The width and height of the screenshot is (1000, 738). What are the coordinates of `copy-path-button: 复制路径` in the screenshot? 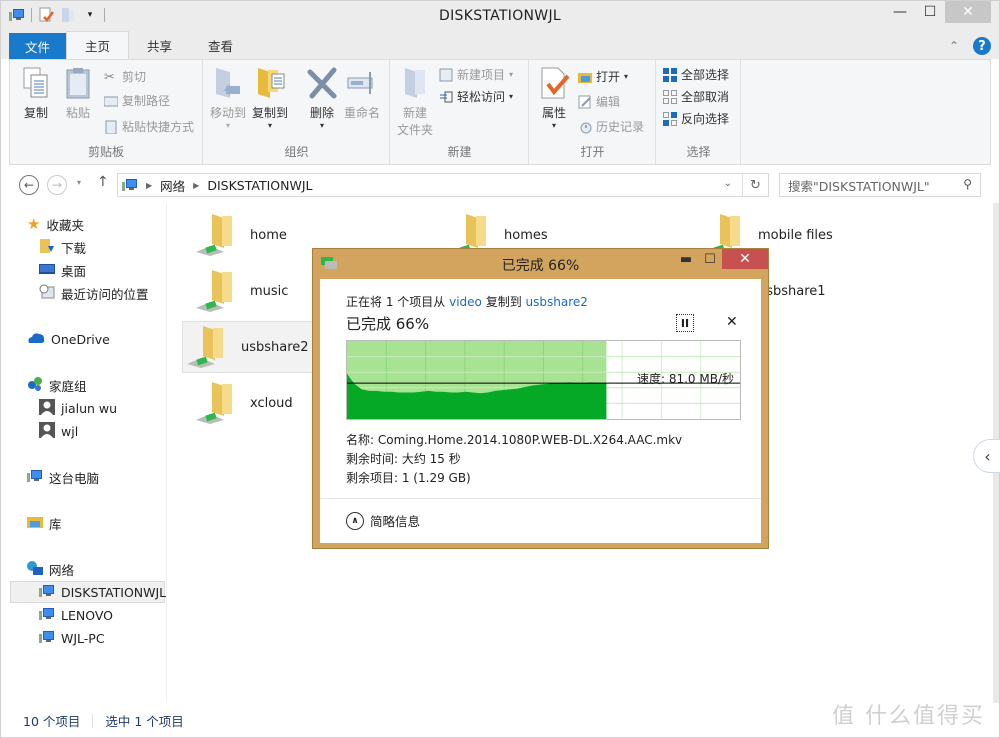 It's located at (137, 100).